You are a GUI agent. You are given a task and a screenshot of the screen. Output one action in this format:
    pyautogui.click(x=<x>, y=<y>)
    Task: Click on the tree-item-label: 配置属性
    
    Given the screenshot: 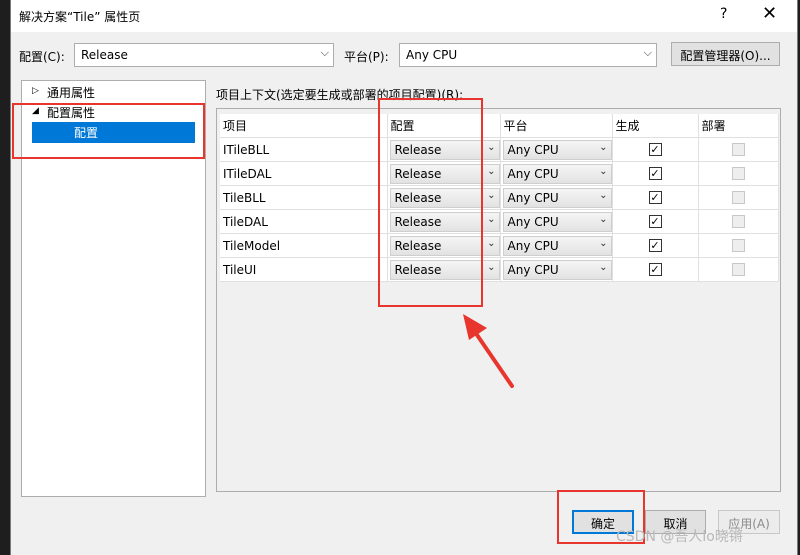 What is the action you would take?
    pyautogui.click(x=71, y=113)
    